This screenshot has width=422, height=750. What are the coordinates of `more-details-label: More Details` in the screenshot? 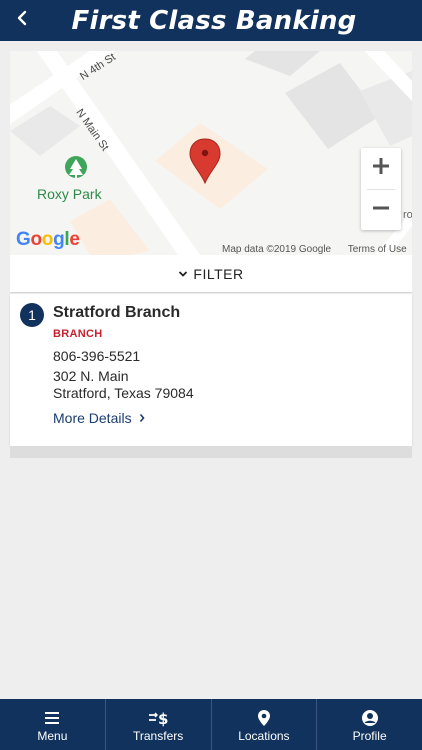 It's located at (92, 418).